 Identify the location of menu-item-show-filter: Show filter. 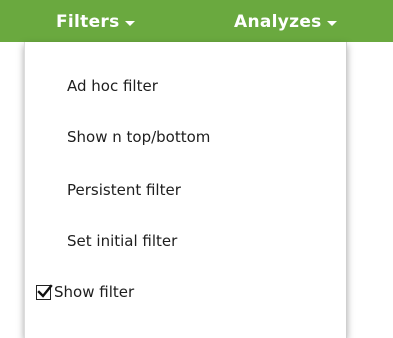
(85, 292).